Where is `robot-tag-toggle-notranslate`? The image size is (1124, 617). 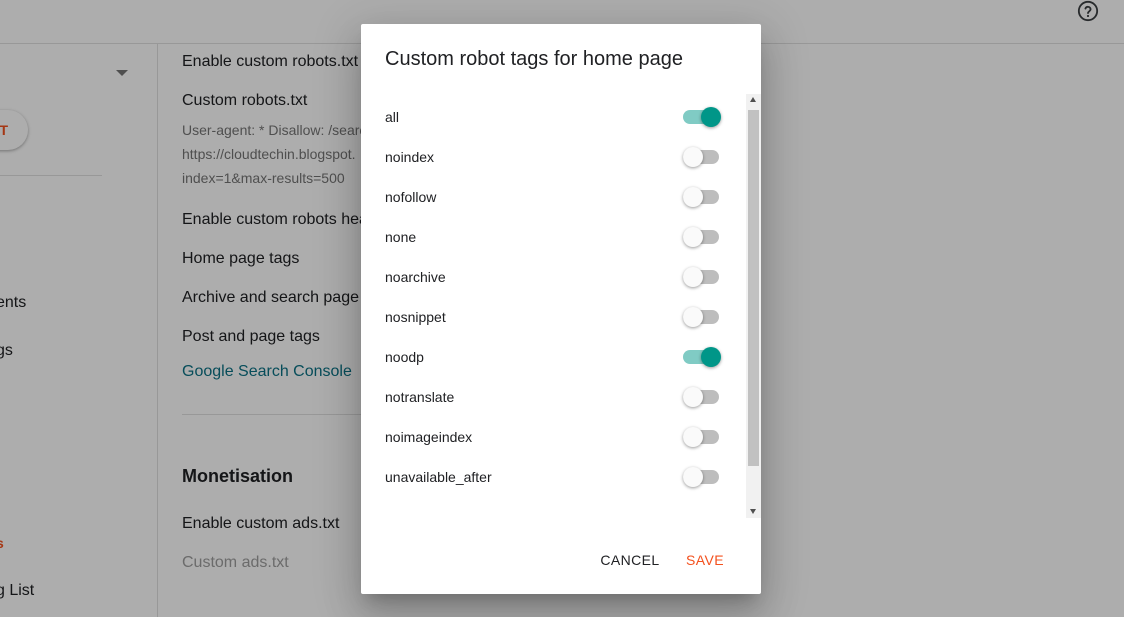
robot-tag-toggle-notranslate is located at coordinates (702, 397).